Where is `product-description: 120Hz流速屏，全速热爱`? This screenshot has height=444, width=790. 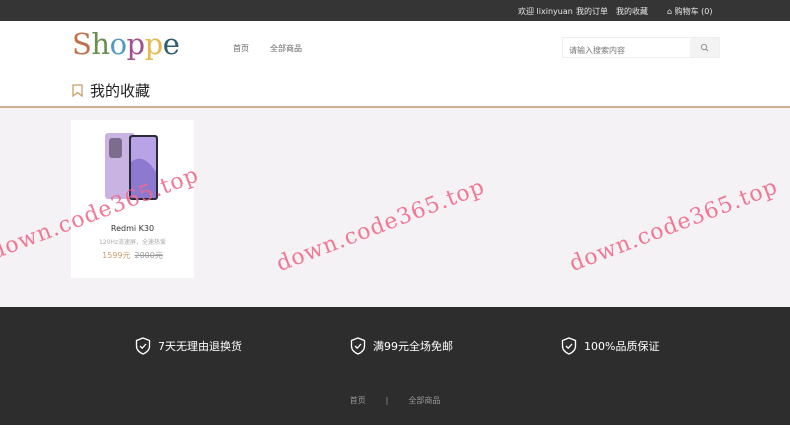 product-description: 120Hz流速屏，全速热爱 is located at coordinates (132, 242).